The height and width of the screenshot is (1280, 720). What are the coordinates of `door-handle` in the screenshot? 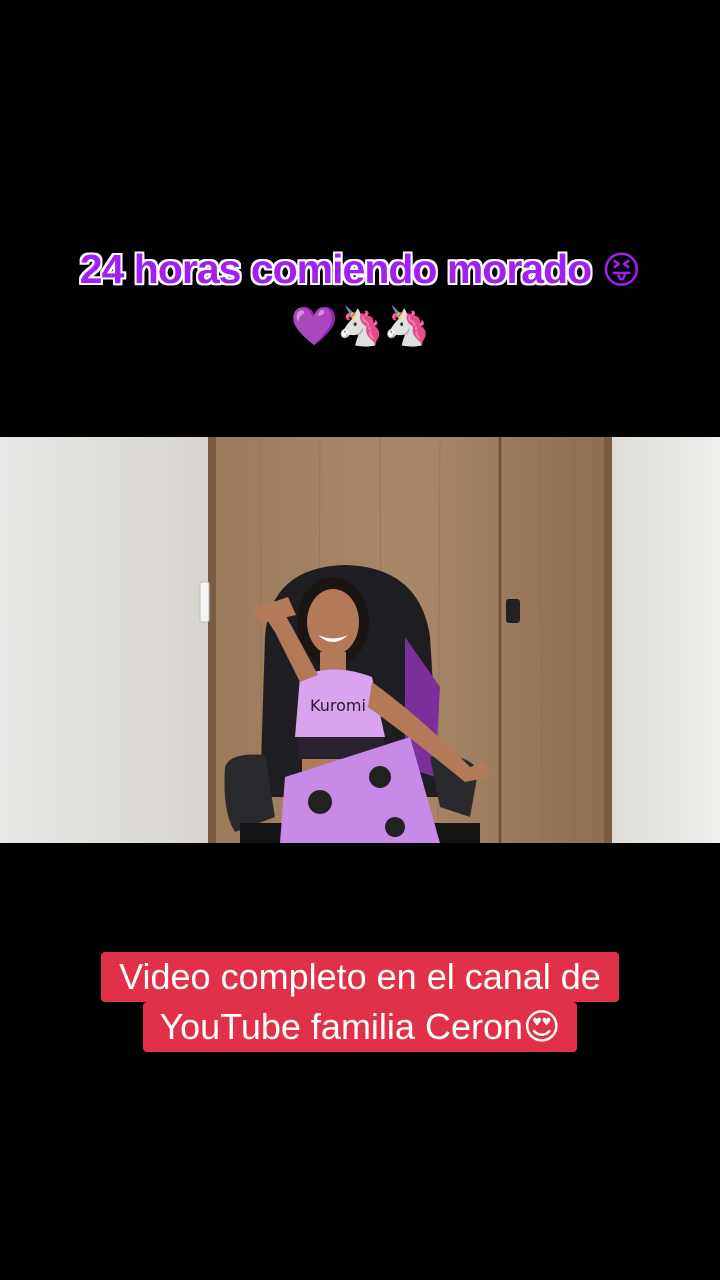 It's located at (513, 611).